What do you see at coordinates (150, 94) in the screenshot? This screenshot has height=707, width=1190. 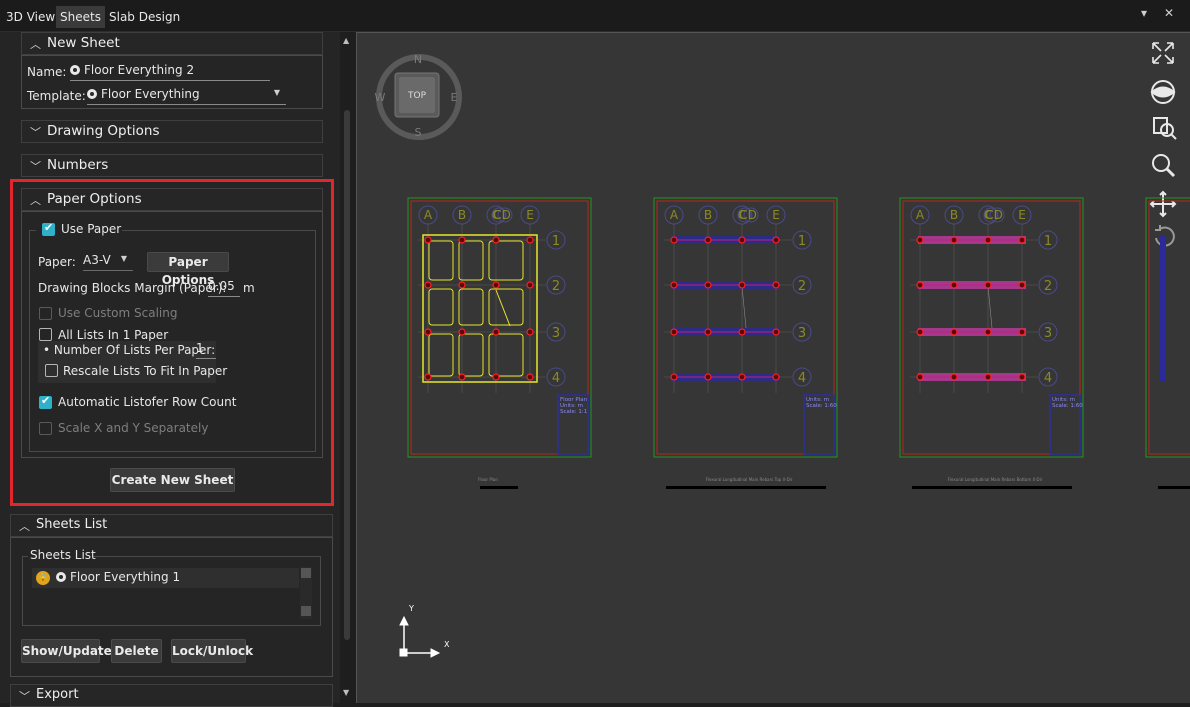 I see `template-value: Floor Everything` at bounding box center [150, 94].